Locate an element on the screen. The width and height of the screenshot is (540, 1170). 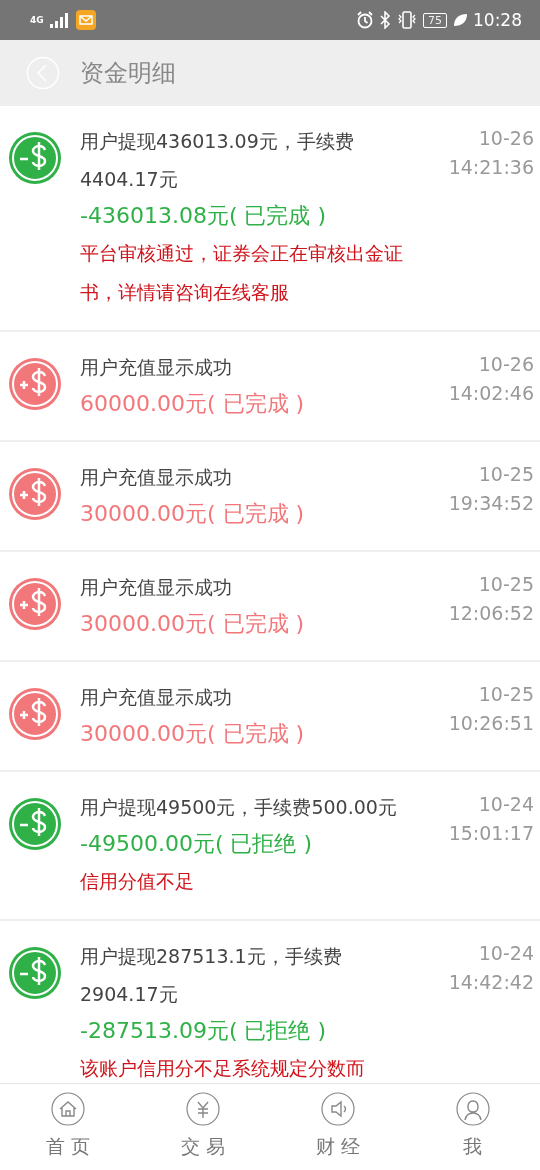
record-note: 平台审核通过，证券会正在审核出金证书，详情请咨询在线客服 is located at coordinates (242, 273).